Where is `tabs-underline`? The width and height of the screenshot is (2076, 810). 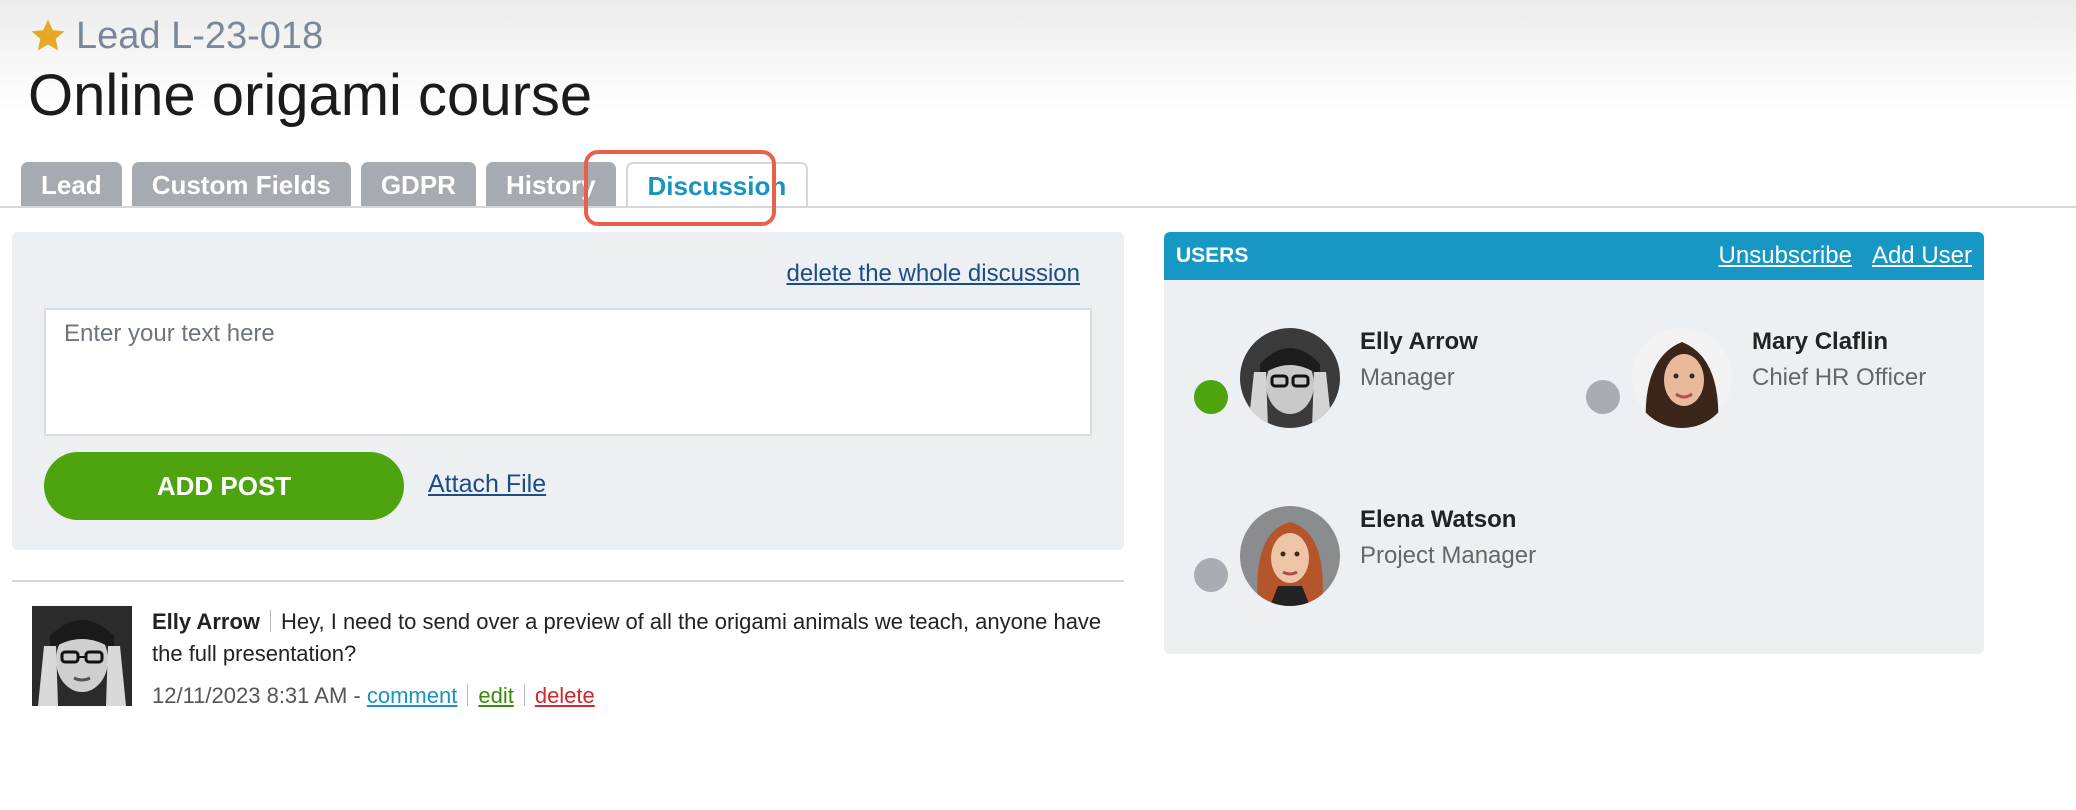
tabs-underline is located at coordinates (1038, 207).